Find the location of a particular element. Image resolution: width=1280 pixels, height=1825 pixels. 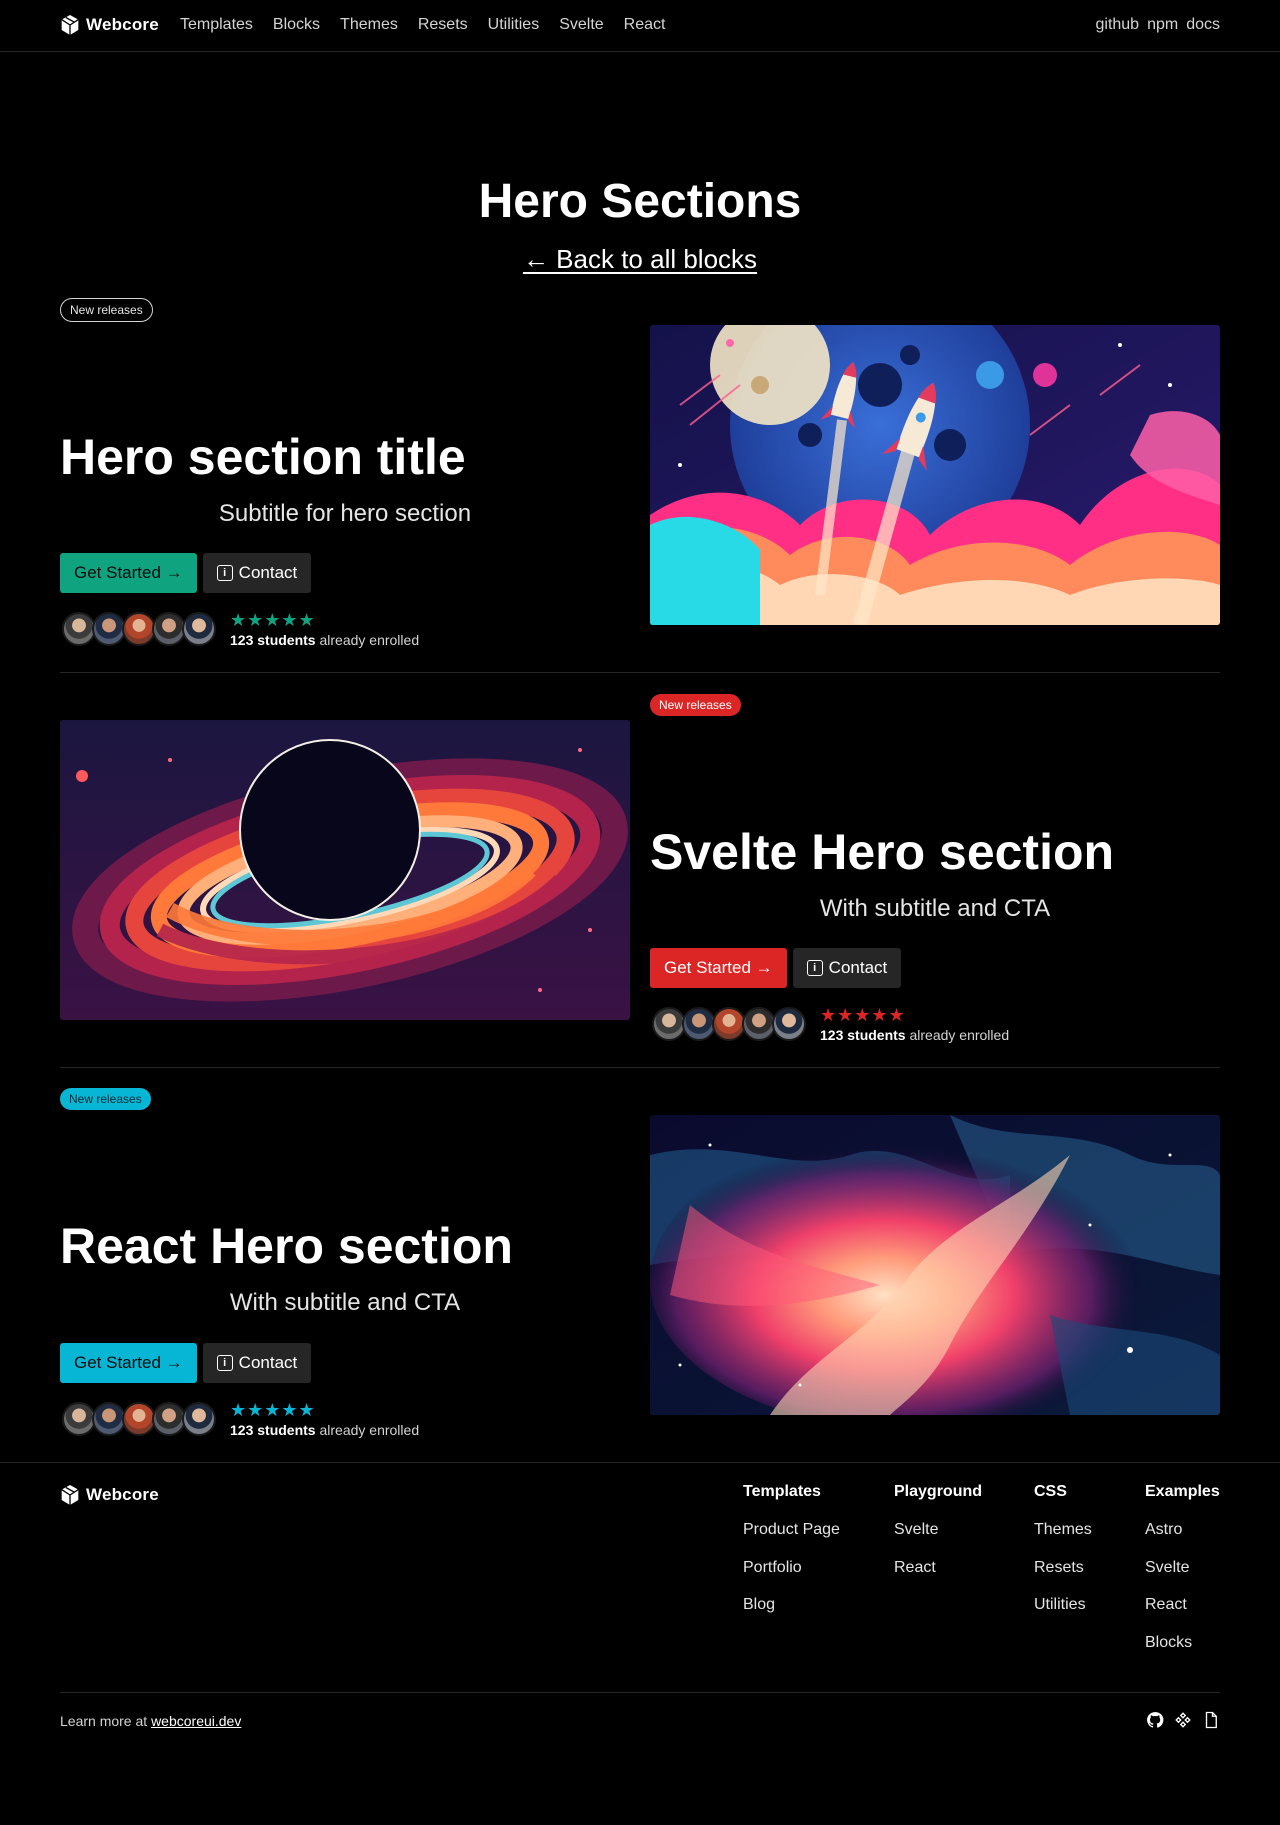

figma-icon is located at coordinates (1183, 1720).